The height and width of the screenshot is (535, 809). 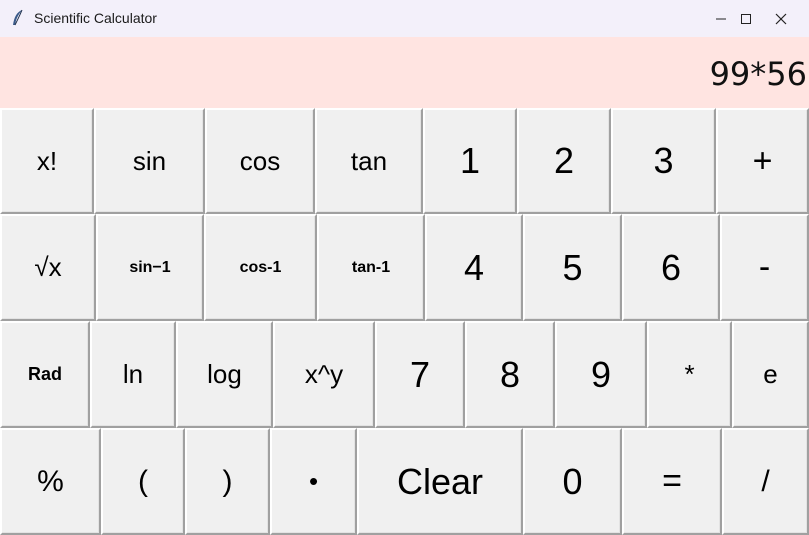 What do you see at coordinates (133, 374) in the screenshot?
I see `ln-button: ln` at bounding box center [133, 374].